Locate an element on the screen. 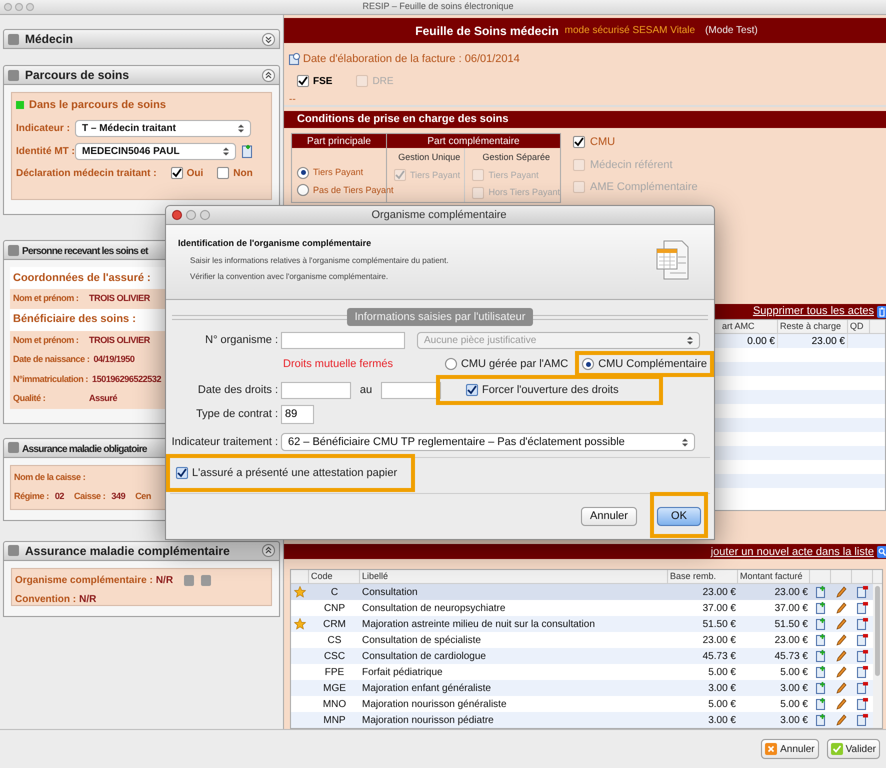  field-value: 04/19/1950 is located at coordinates (113, 359).